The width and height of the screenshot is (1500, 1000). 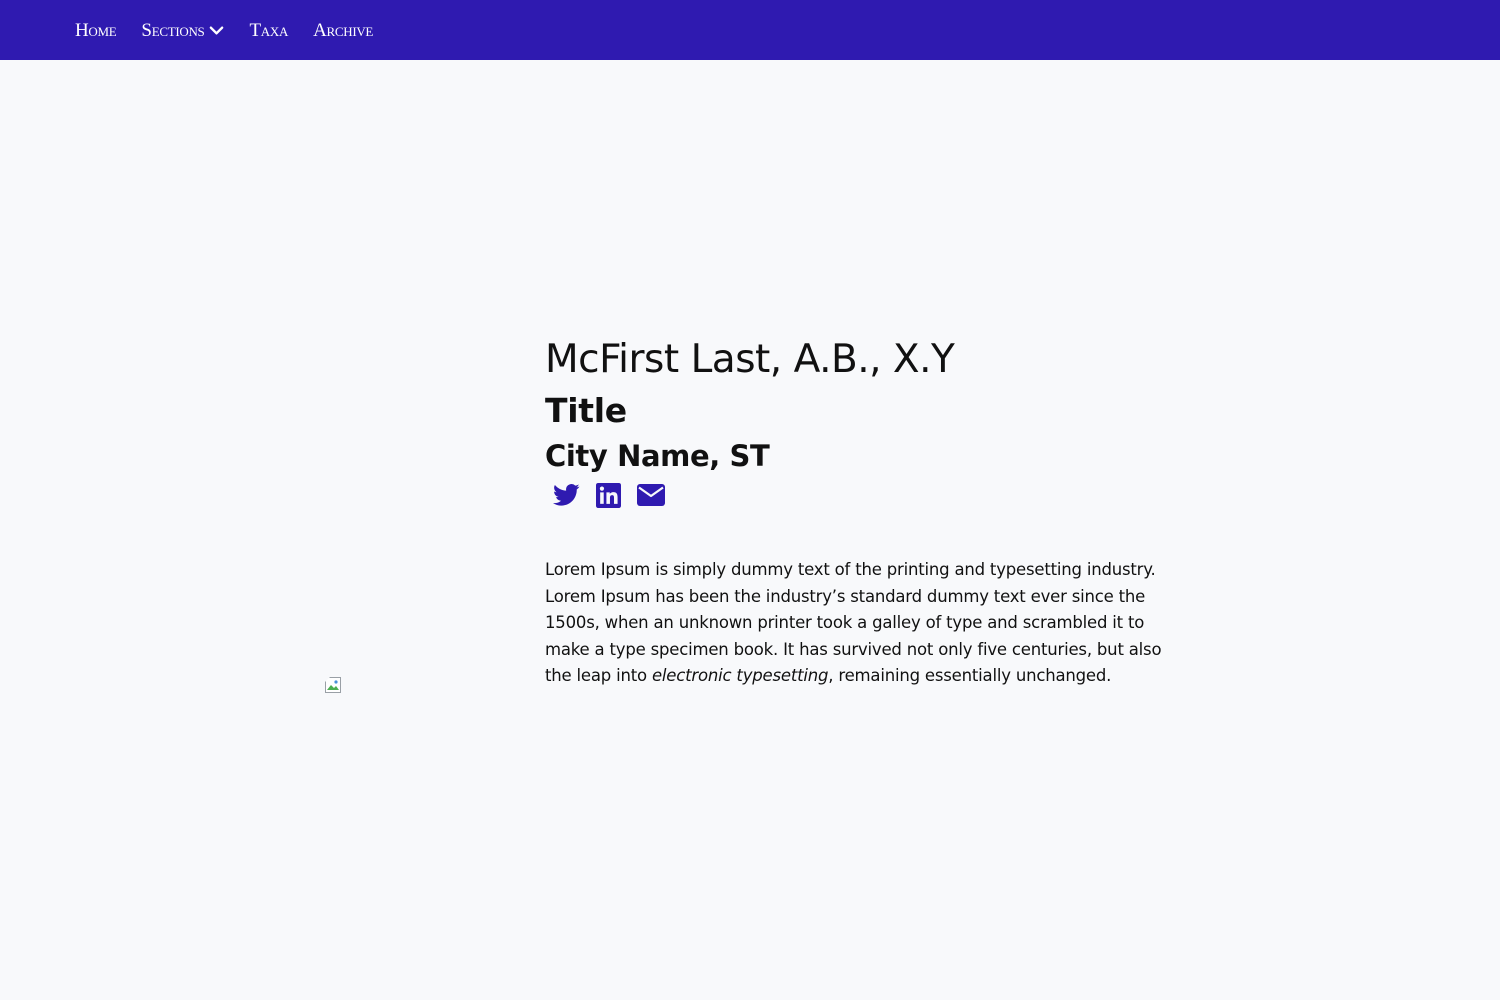 I want to click on nav-taxa-link: Taxa, so click(x=268, y=30).